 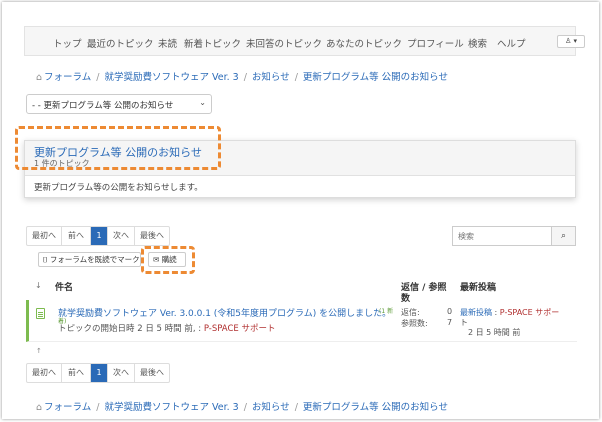 I want to click on sort-down-icon: ↓, so click(x=38, y=285).